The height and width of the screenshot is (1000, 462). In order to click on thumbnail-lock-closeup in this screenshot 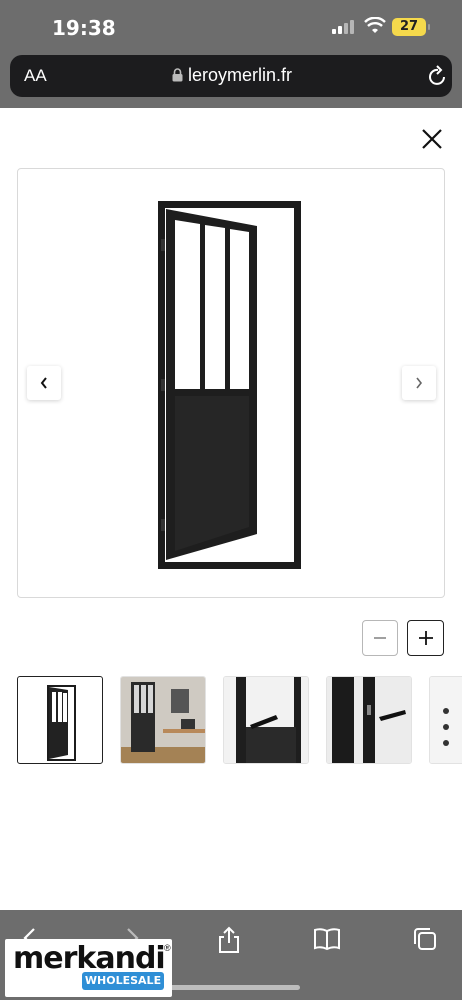, I will do `click(369, 720)`.